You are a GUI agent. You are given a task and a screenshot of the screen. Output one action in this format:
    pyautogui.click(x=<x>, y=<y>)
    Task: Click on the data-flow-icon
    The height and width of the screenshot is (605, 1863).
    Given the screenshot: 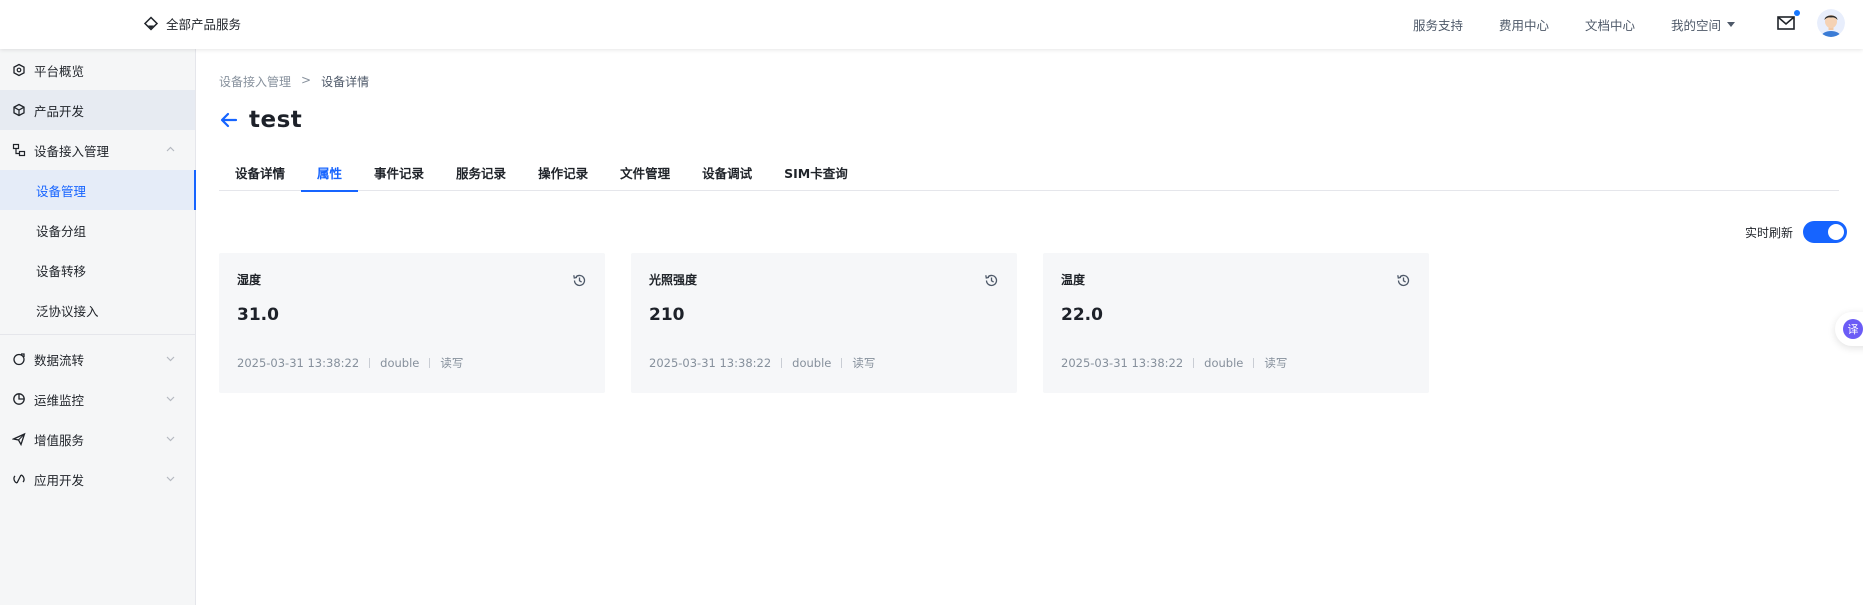 What is the action you would take?
    pyautogui.click(x=19, y=359)
    